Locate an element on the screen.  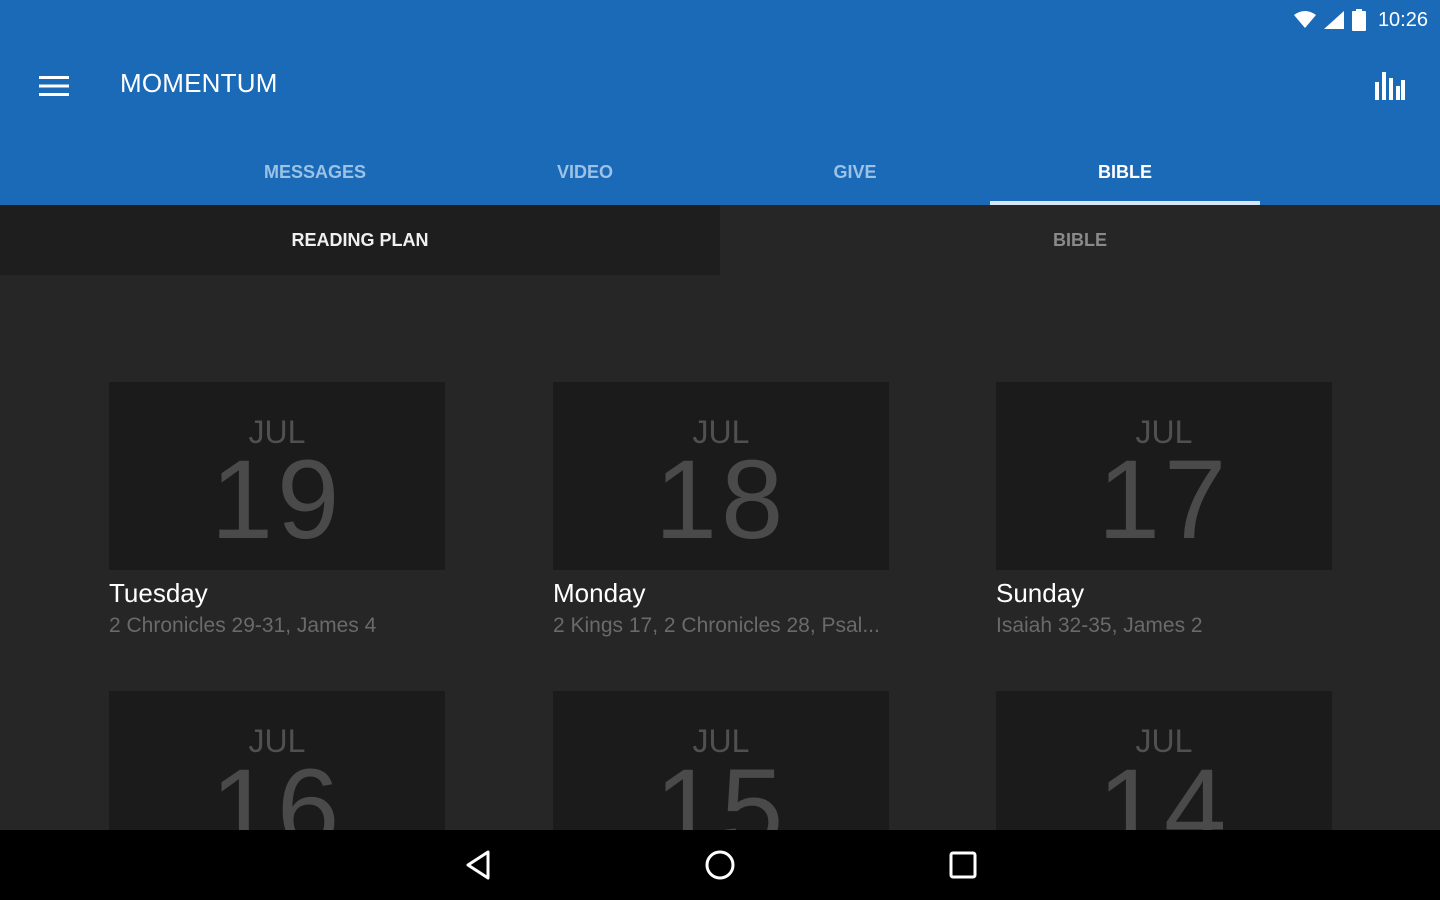
reading-card: JUL 17 Sunday Isaiah 32-35, James 2 is located at coordinates (1164, 510).